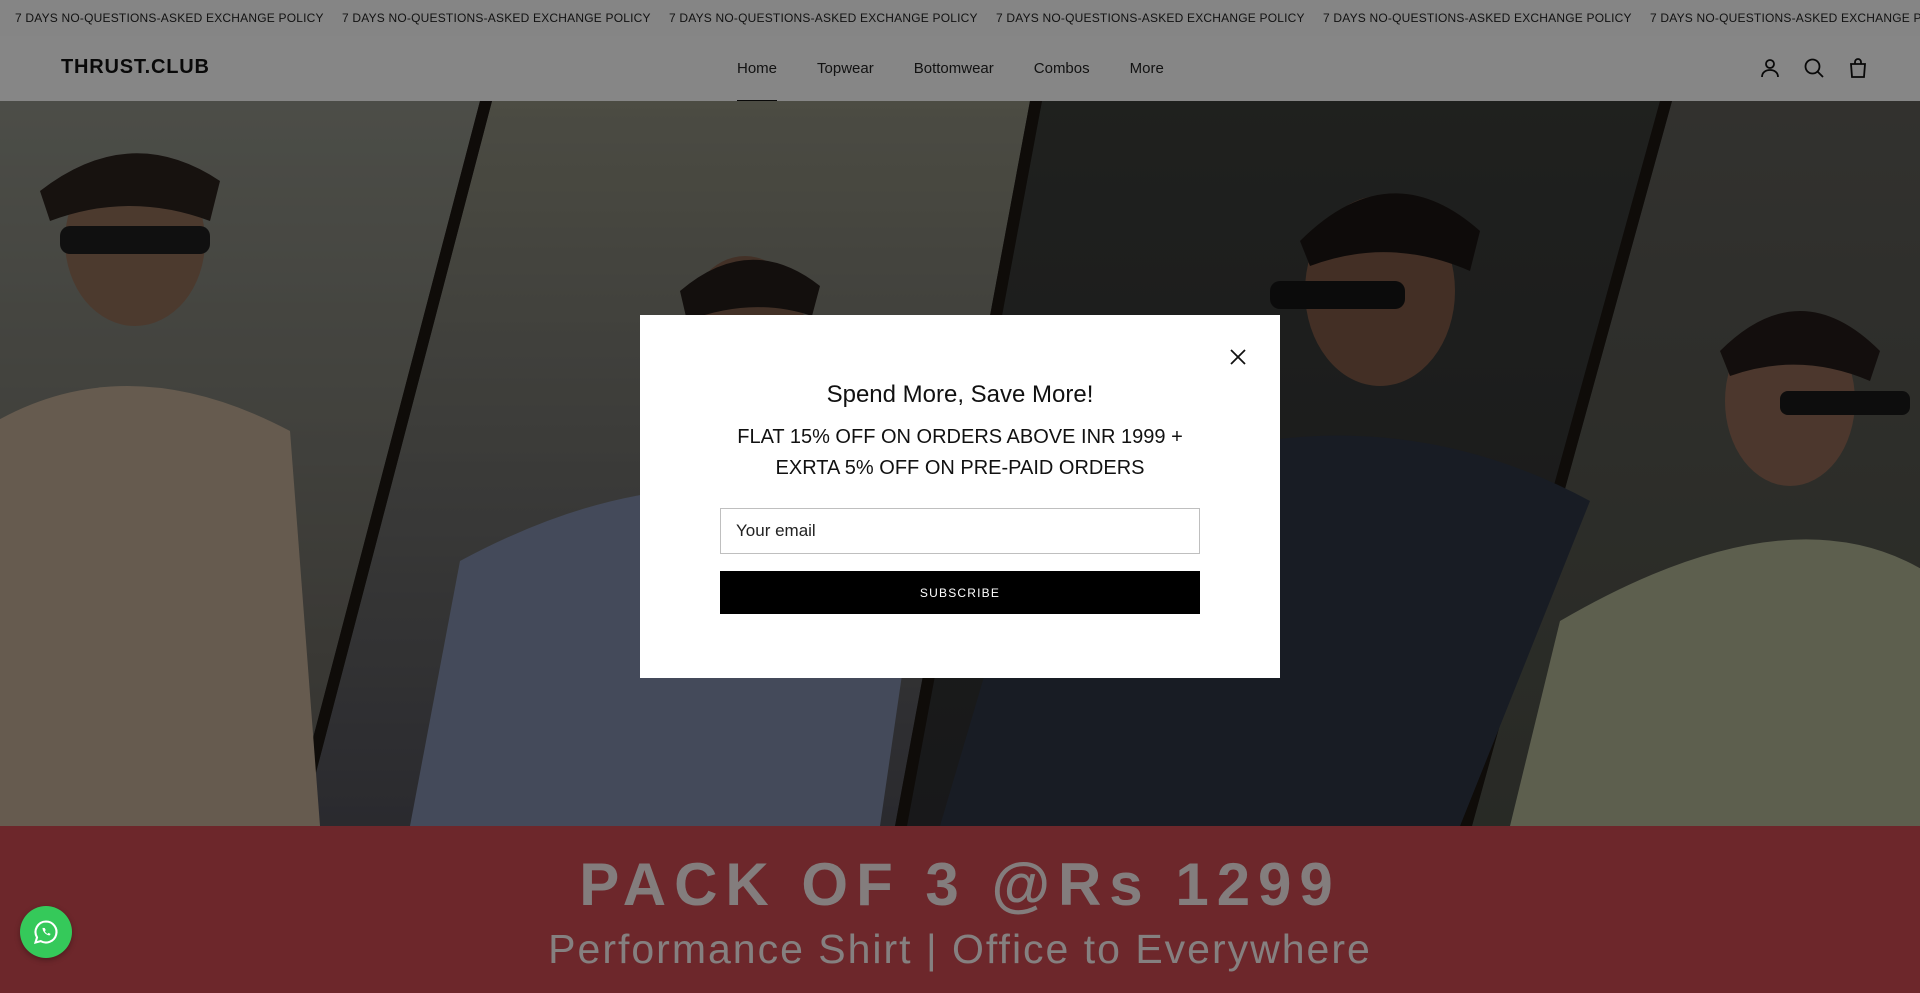 The height and width of the screenshot is (993, 1920). I want to click on close-icon, so click(1238, 357).